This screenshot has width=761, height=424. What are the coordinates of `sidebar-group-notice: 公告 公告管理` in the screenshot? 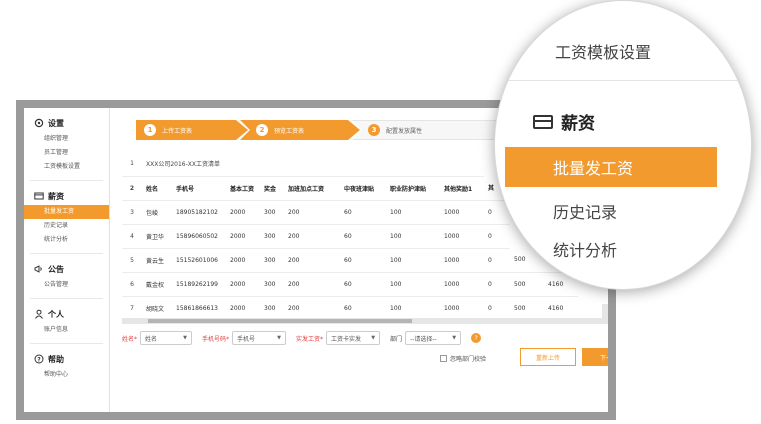 It's located at (66, 273).